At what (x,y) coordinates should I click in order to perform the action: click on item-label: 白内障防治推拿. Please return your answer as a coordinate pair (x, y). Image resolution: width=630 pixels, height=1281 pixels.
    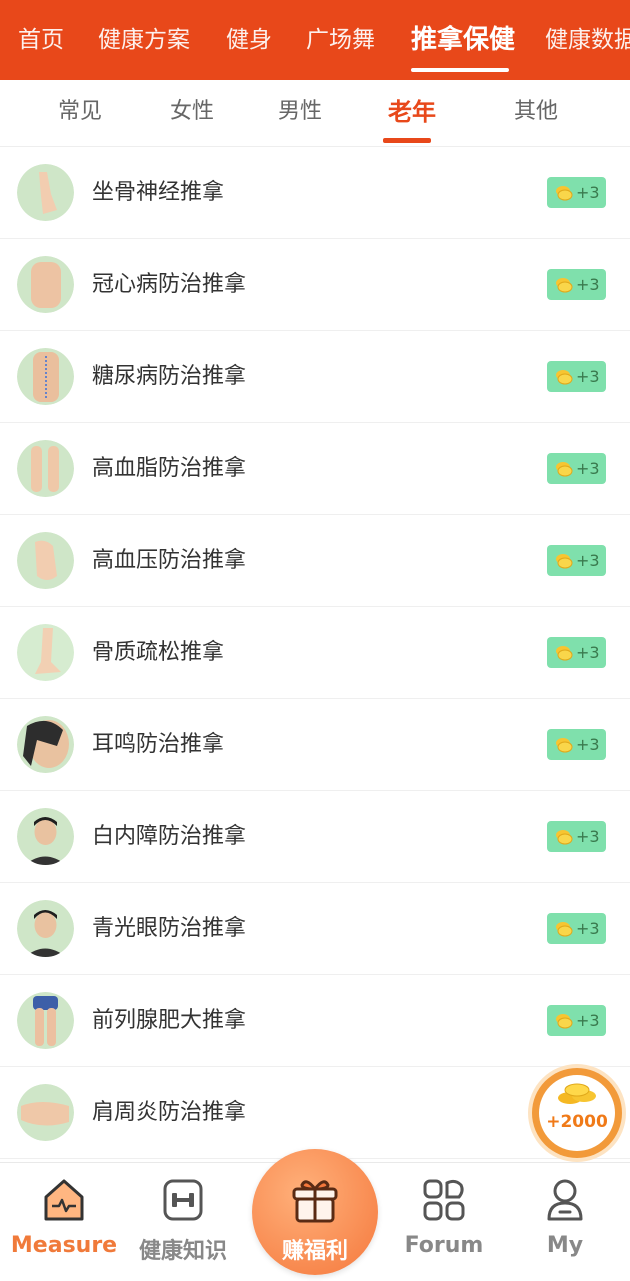
    Looking at the image, I should click on (169, 836).